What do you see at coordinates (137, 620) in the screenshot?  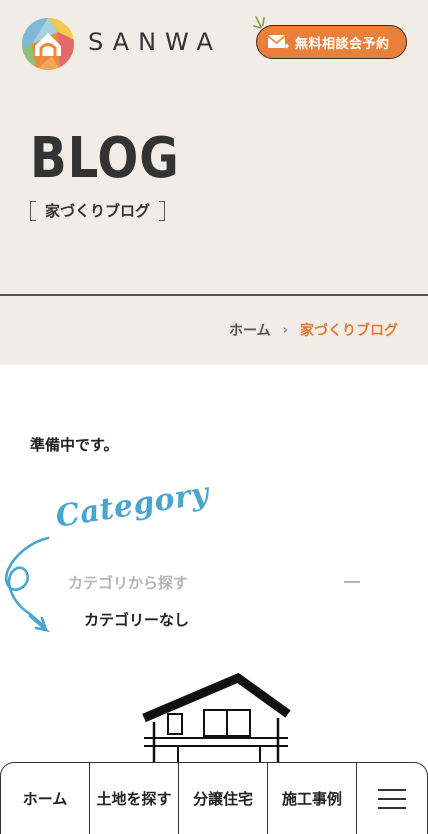 I see `category-empty-text: カテゴリーなし` at bounding box center [137, 620].